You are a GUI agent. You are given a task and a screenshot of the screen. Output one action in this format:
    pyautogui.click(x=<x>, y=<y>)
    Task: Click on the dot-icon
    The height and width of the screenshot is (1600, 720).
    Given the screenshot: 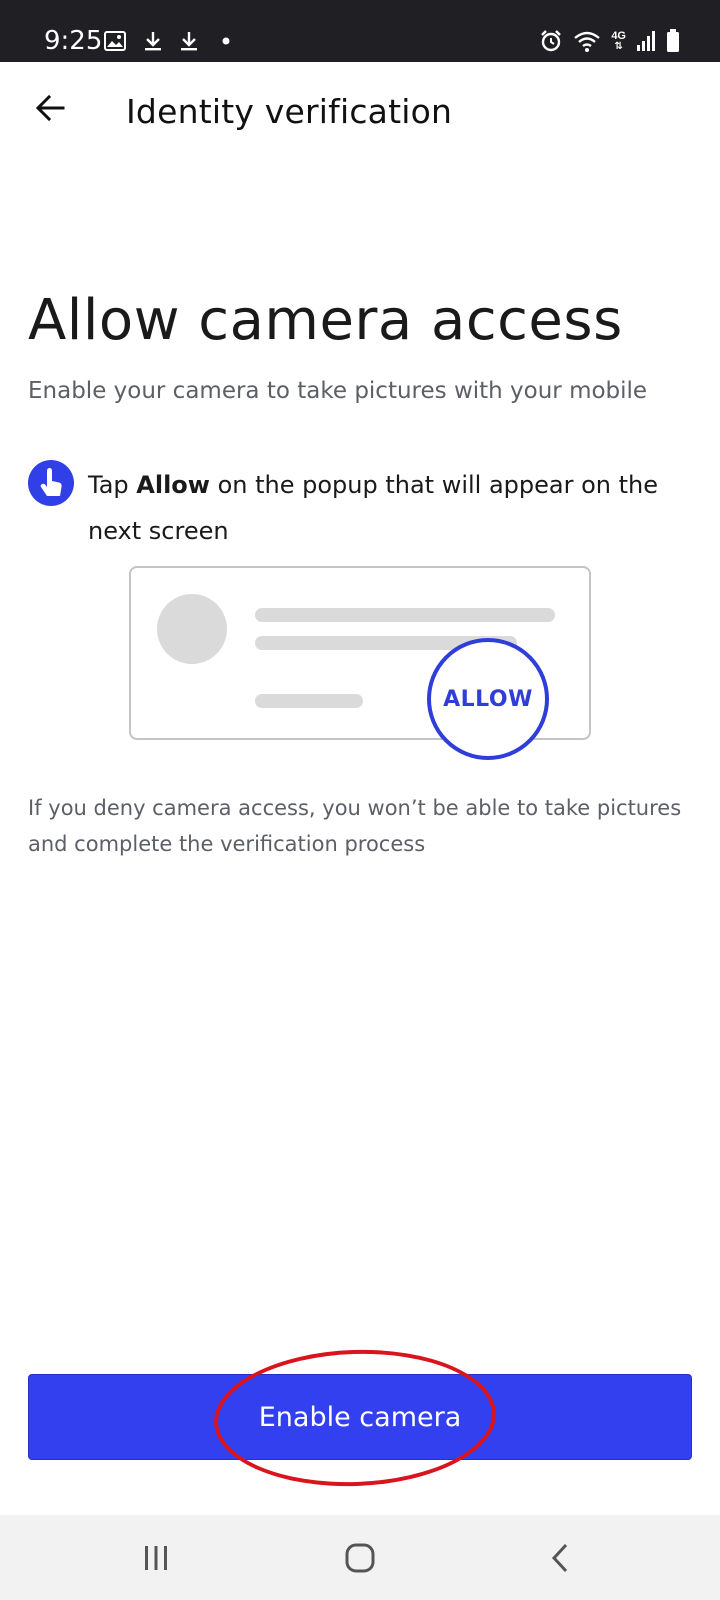 What is the action you would take?
    pyautogui.click(x=226, y=41)
    